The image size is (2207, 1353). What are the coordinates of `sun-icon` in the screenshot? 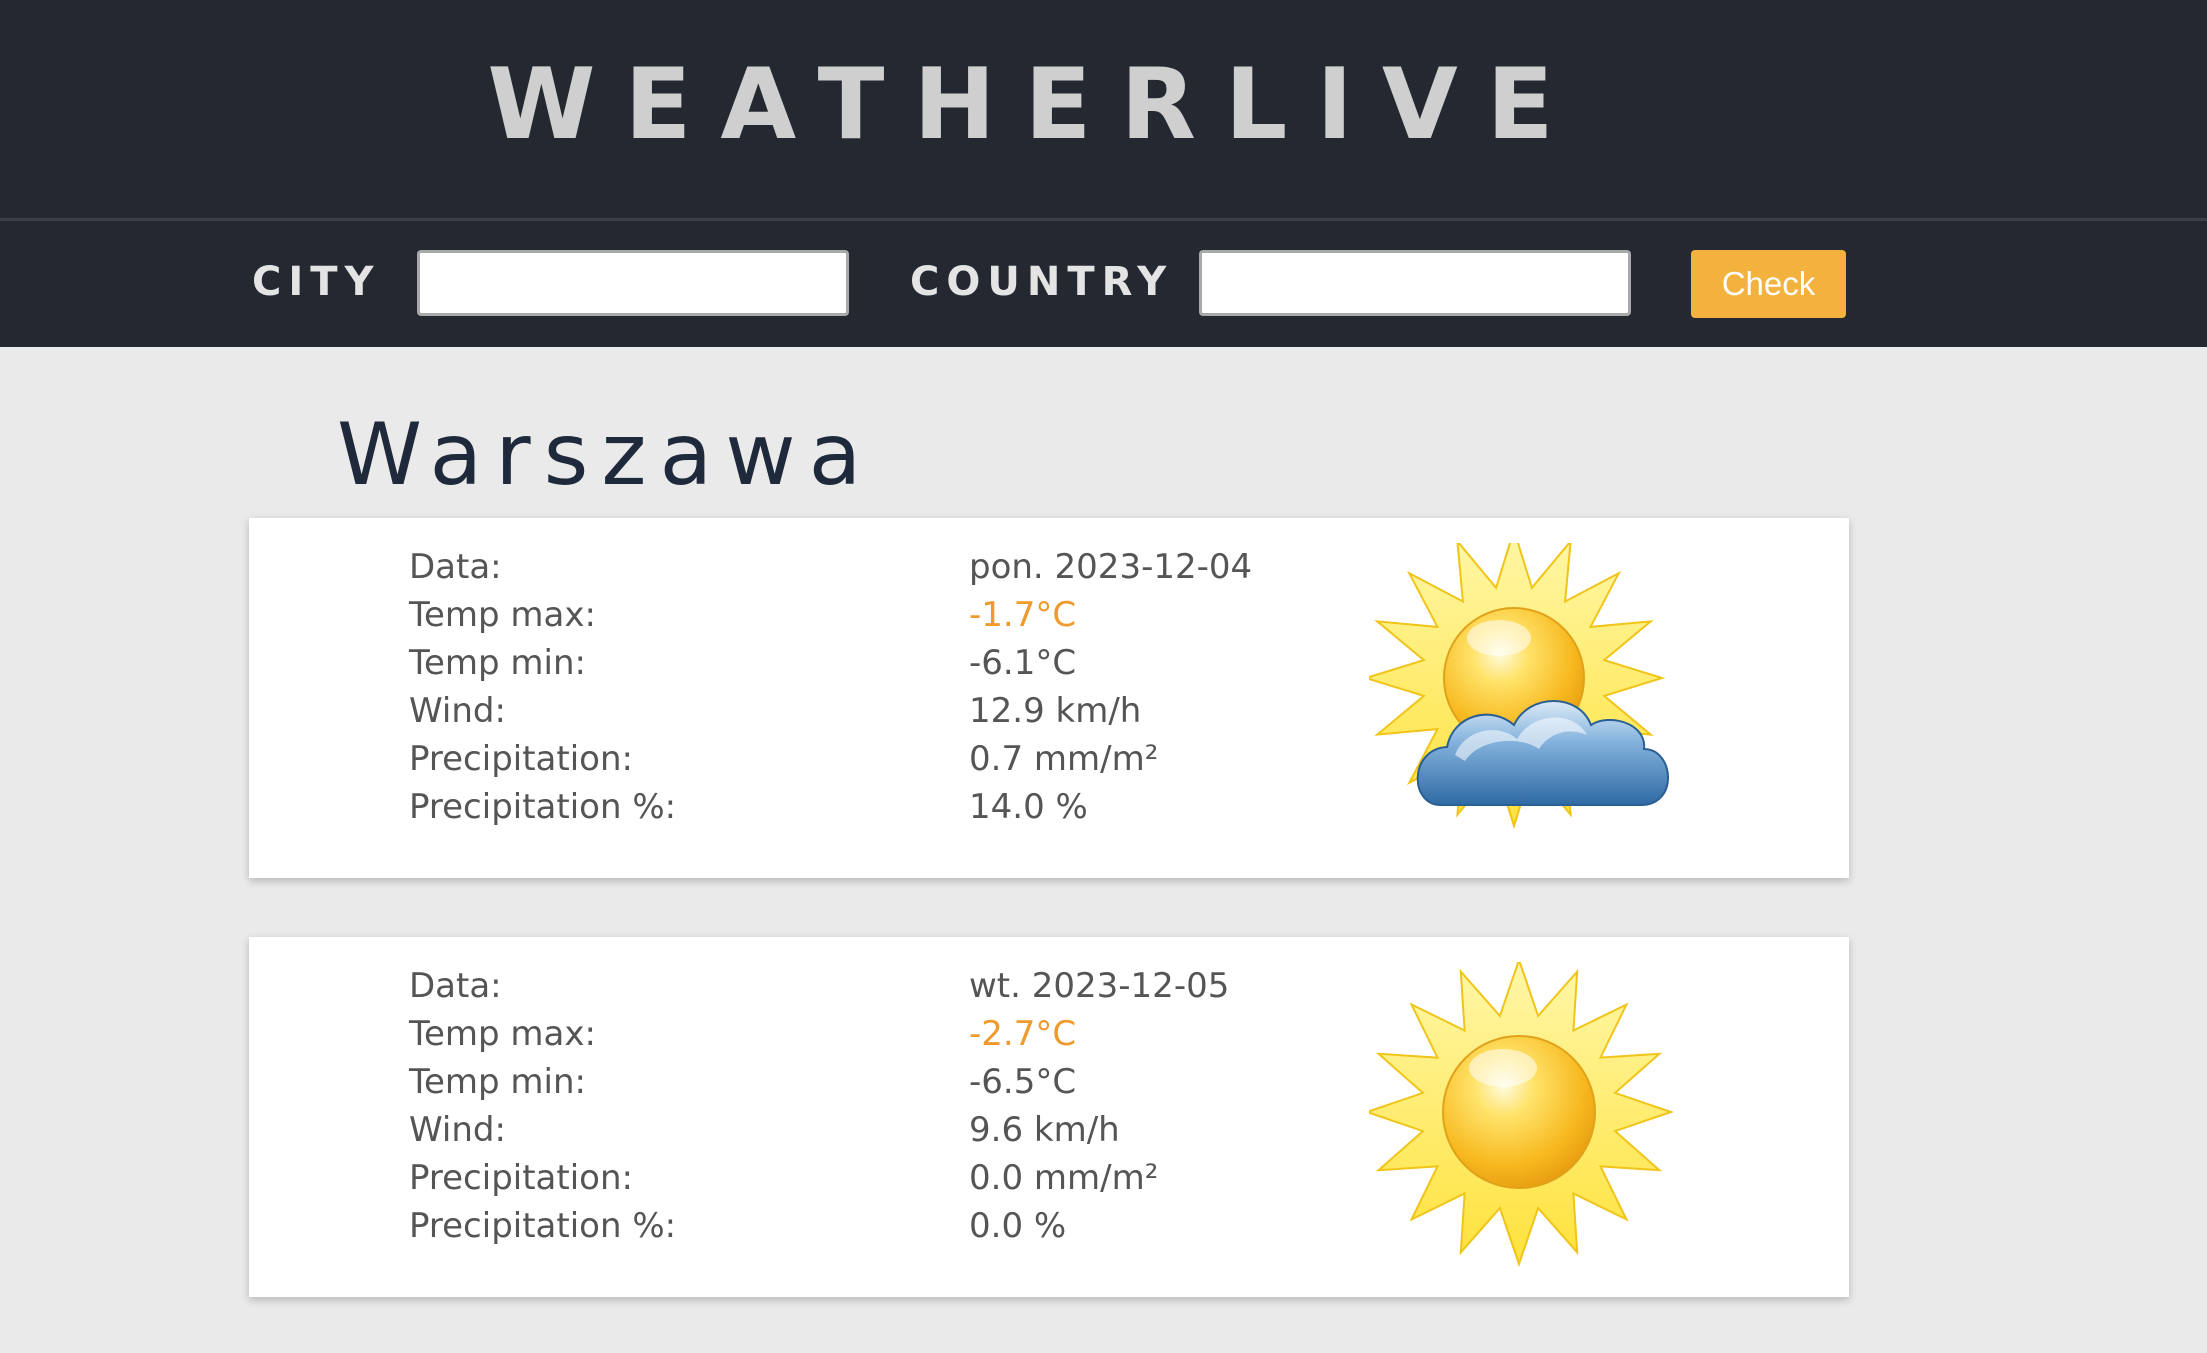 It's located at (1522, 1115).